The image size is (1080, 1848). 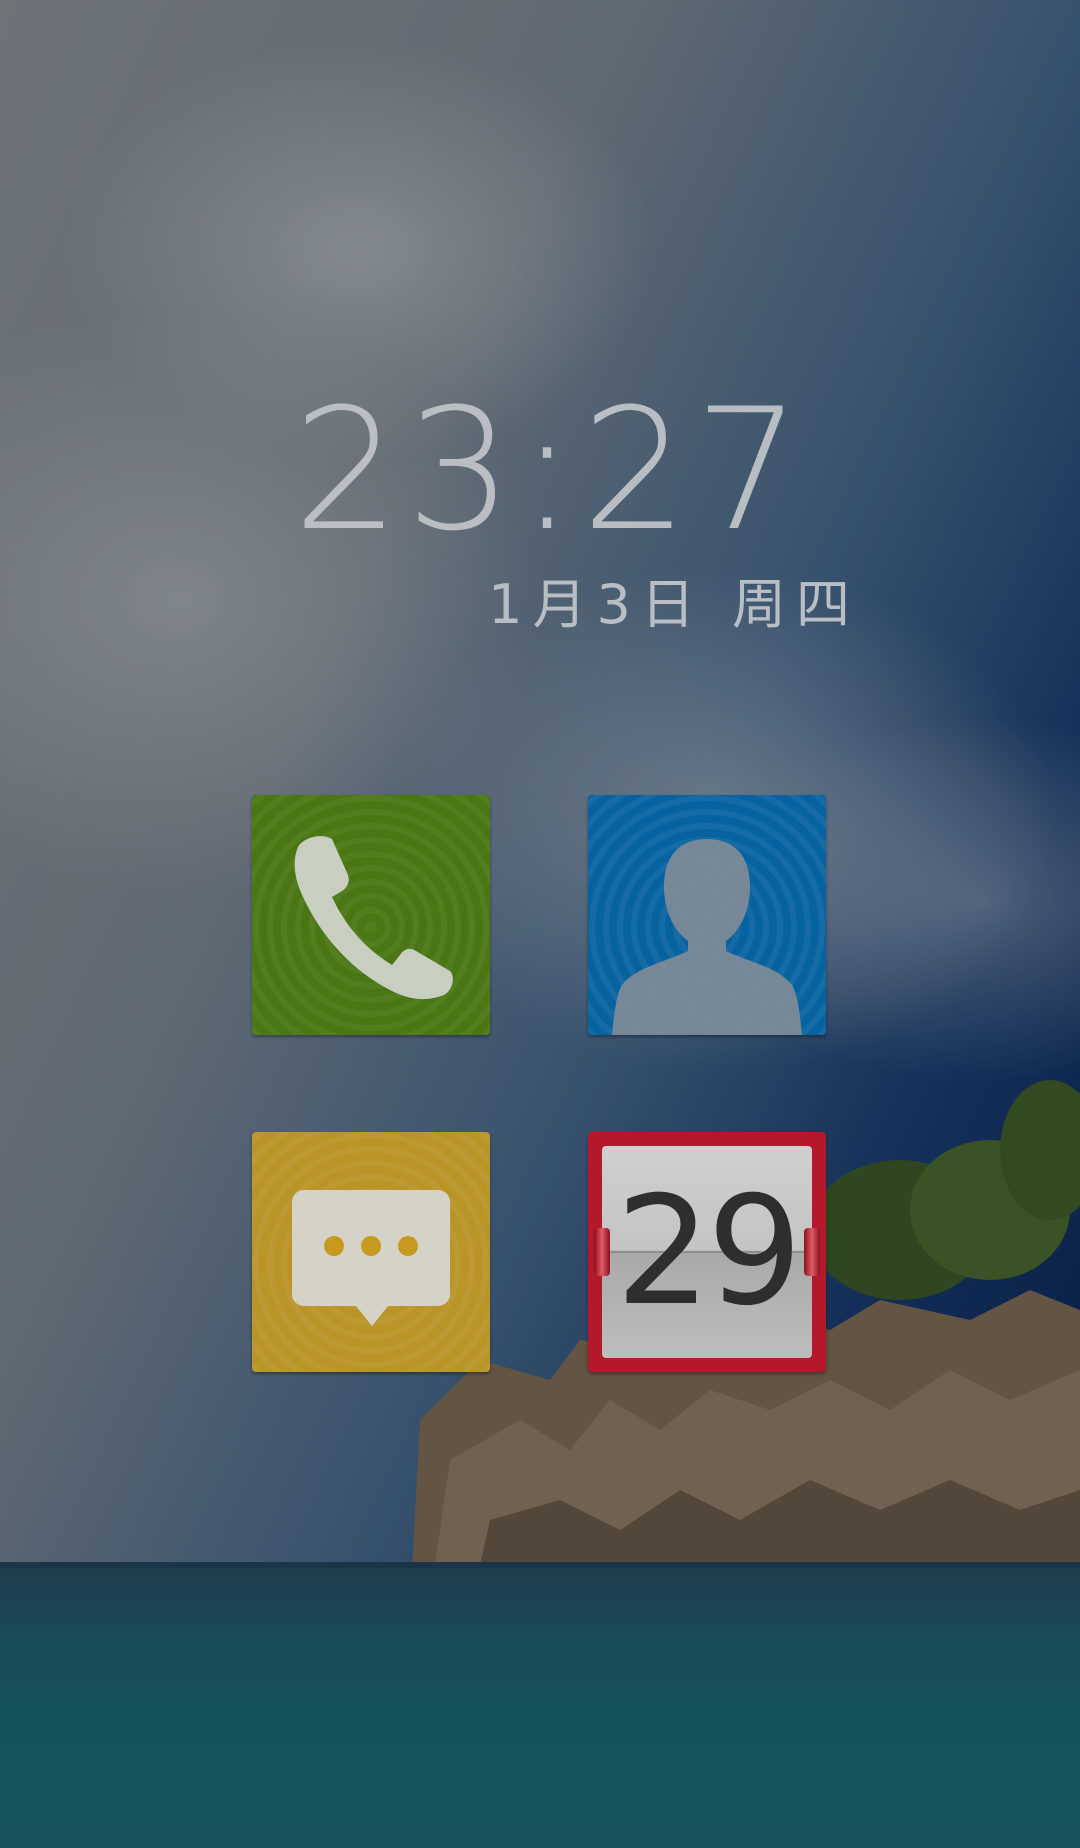 What do you see at coordinates (373, 918) in the screenshot?
I see `phone-icon` at bounding box center [373, 918].